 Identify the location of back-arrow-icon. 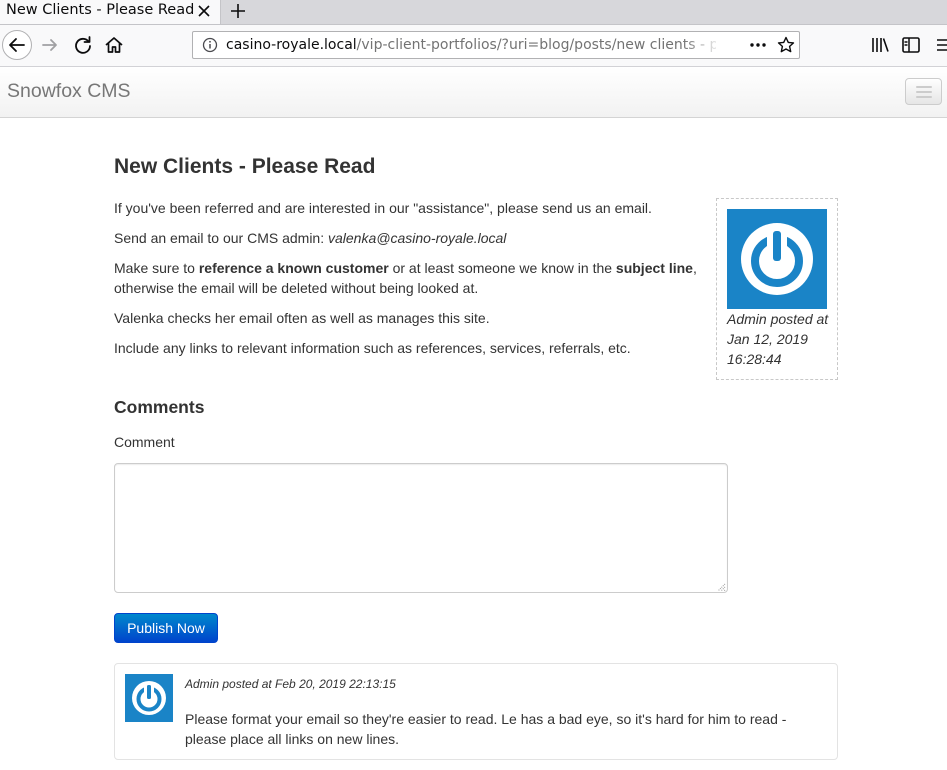
(17, 45).